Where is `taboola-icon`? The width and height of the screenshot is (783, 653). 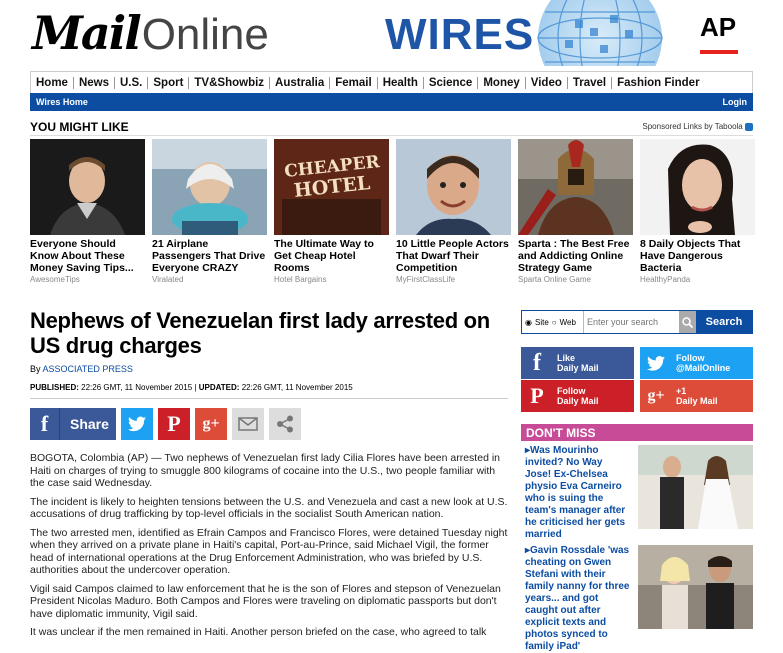 taboola-icon is located at coordinates (749, 126).